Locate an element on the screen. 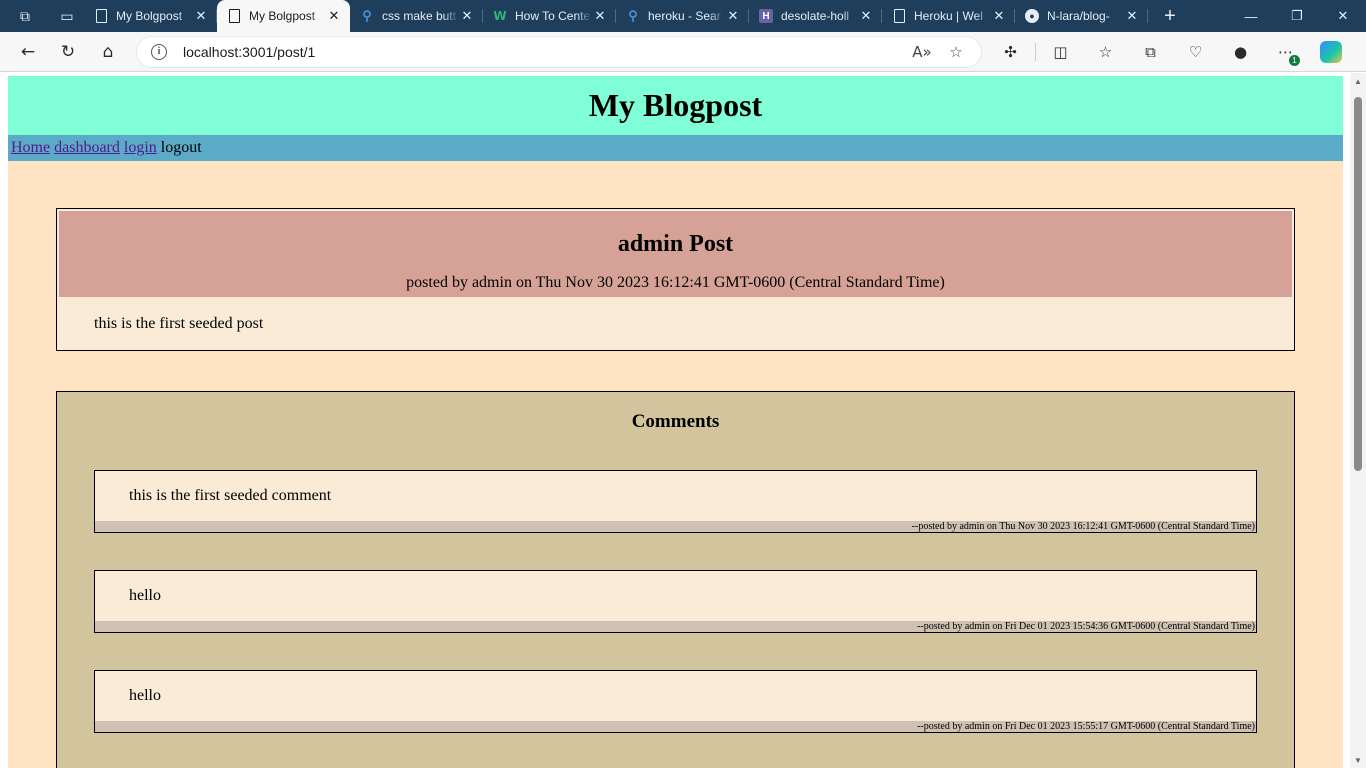 The width and height of the screenshot is (1366, 768). address-url: localhost:3001/post/1 is located at coordinates (544, 52).